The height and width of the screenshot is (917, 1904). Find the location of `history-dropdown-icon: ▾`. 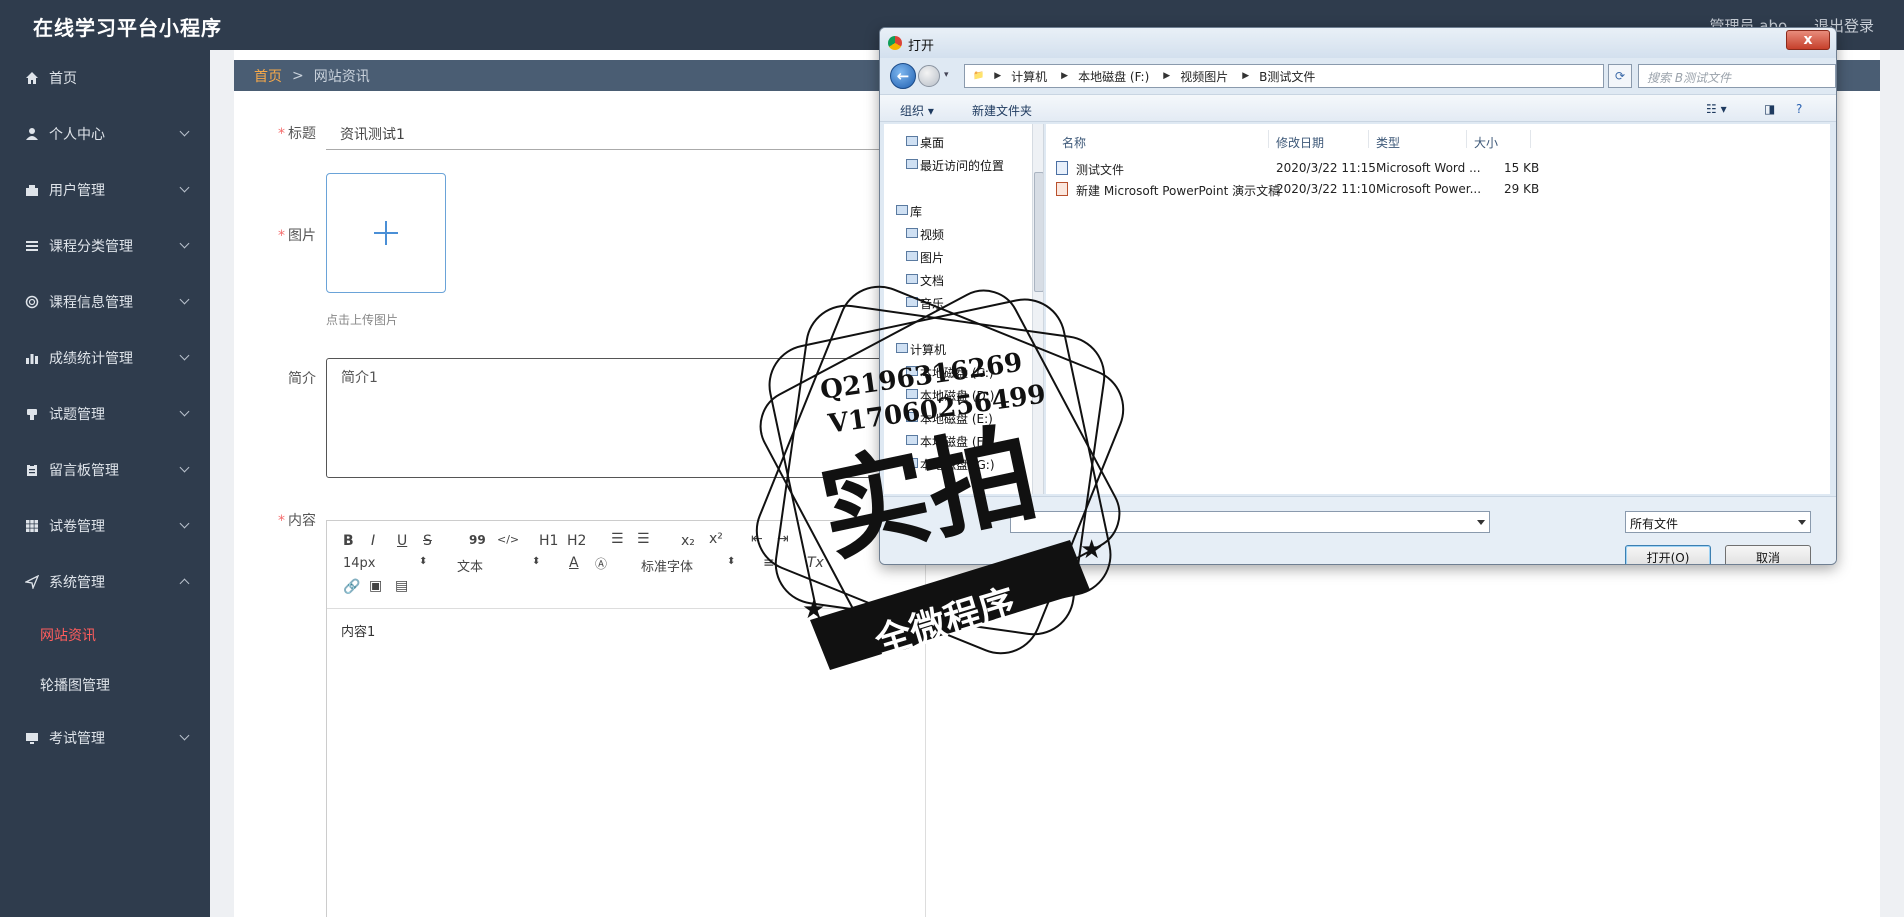

history-dropdown-icon: ▾ is located at coordinates (946, 75).